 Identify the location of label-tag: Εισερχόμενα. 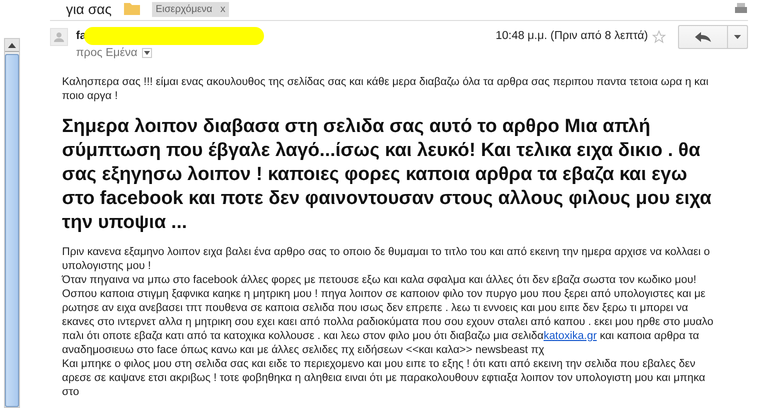
(184, 9).